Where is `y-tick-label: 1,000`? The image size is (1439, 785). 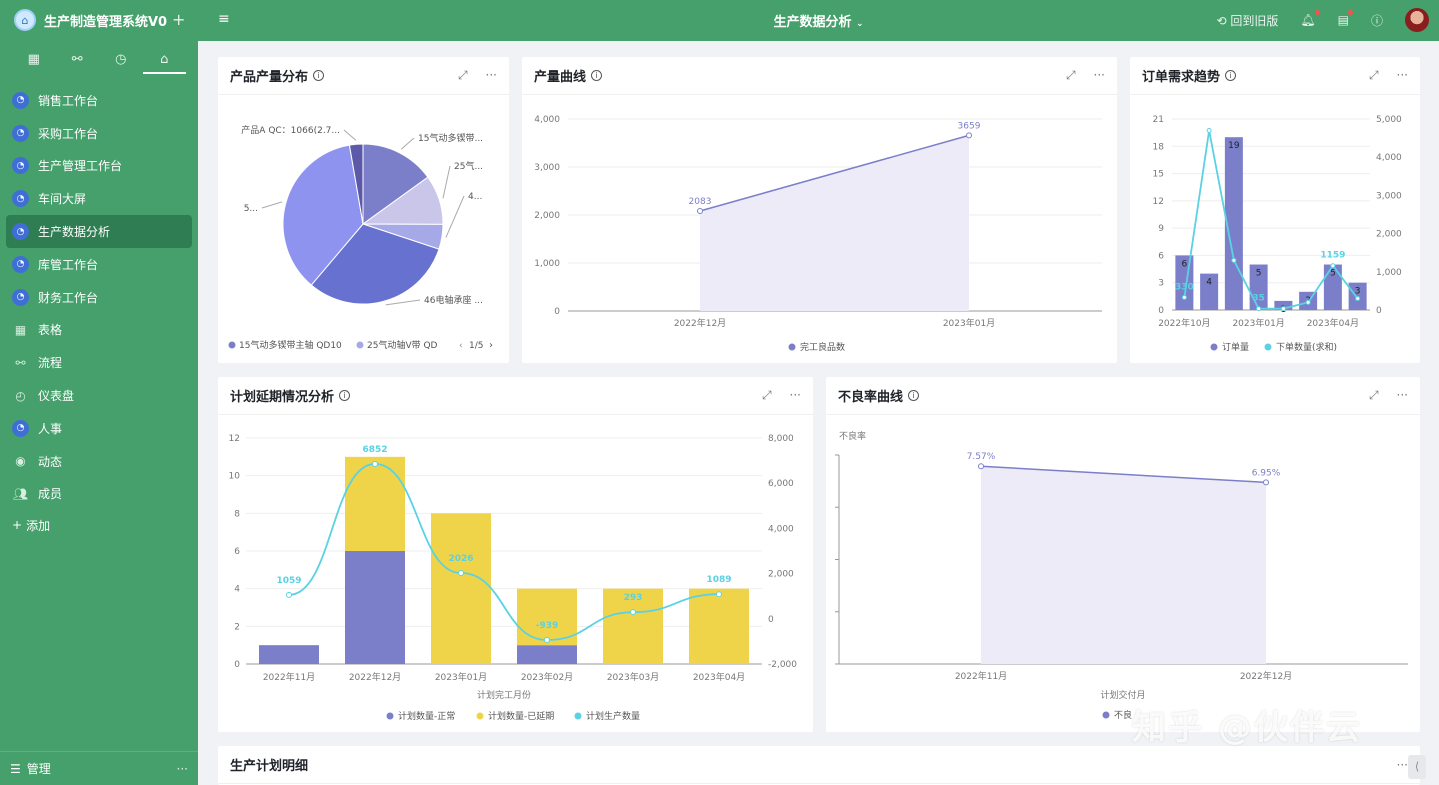
y-tick-label: 1,000 is located at coordinates (547, 264).